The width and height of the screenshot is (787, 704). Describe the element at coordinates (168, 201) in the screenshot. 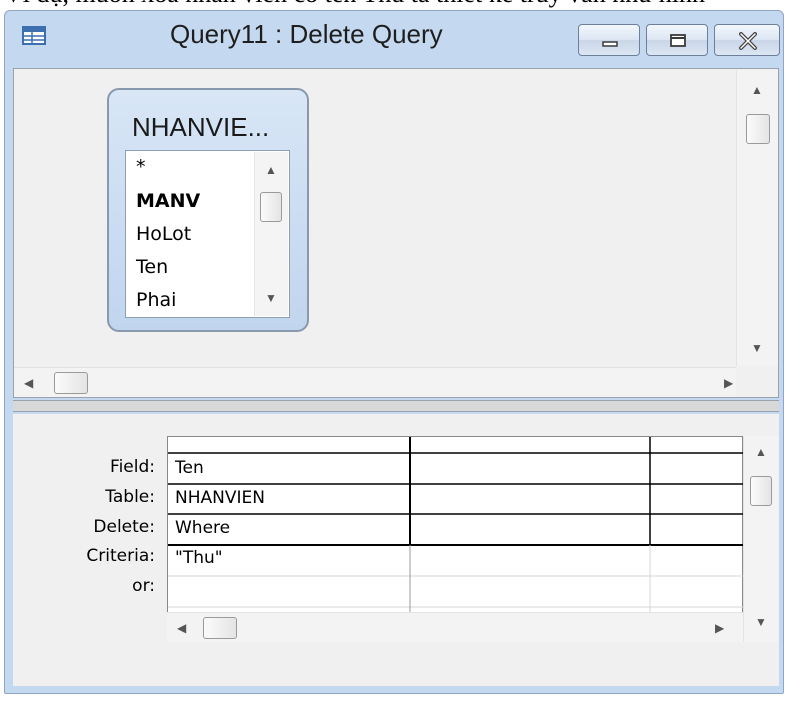

I see `field-item: MANV` at that location.